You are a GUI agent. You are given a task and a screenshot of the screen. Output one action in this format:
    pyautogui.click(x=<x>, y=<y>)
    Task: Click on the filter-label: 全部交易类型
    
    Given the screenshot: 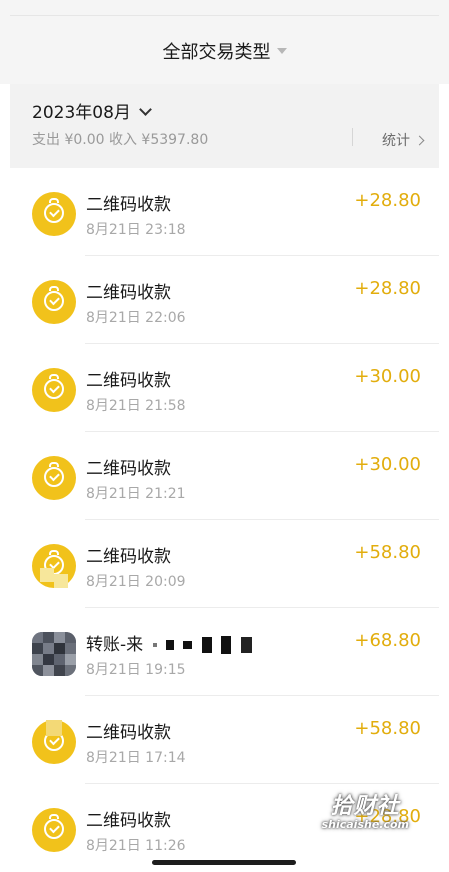 What is the action you would take?
    pyautogui.click(x=216, y=52)
    